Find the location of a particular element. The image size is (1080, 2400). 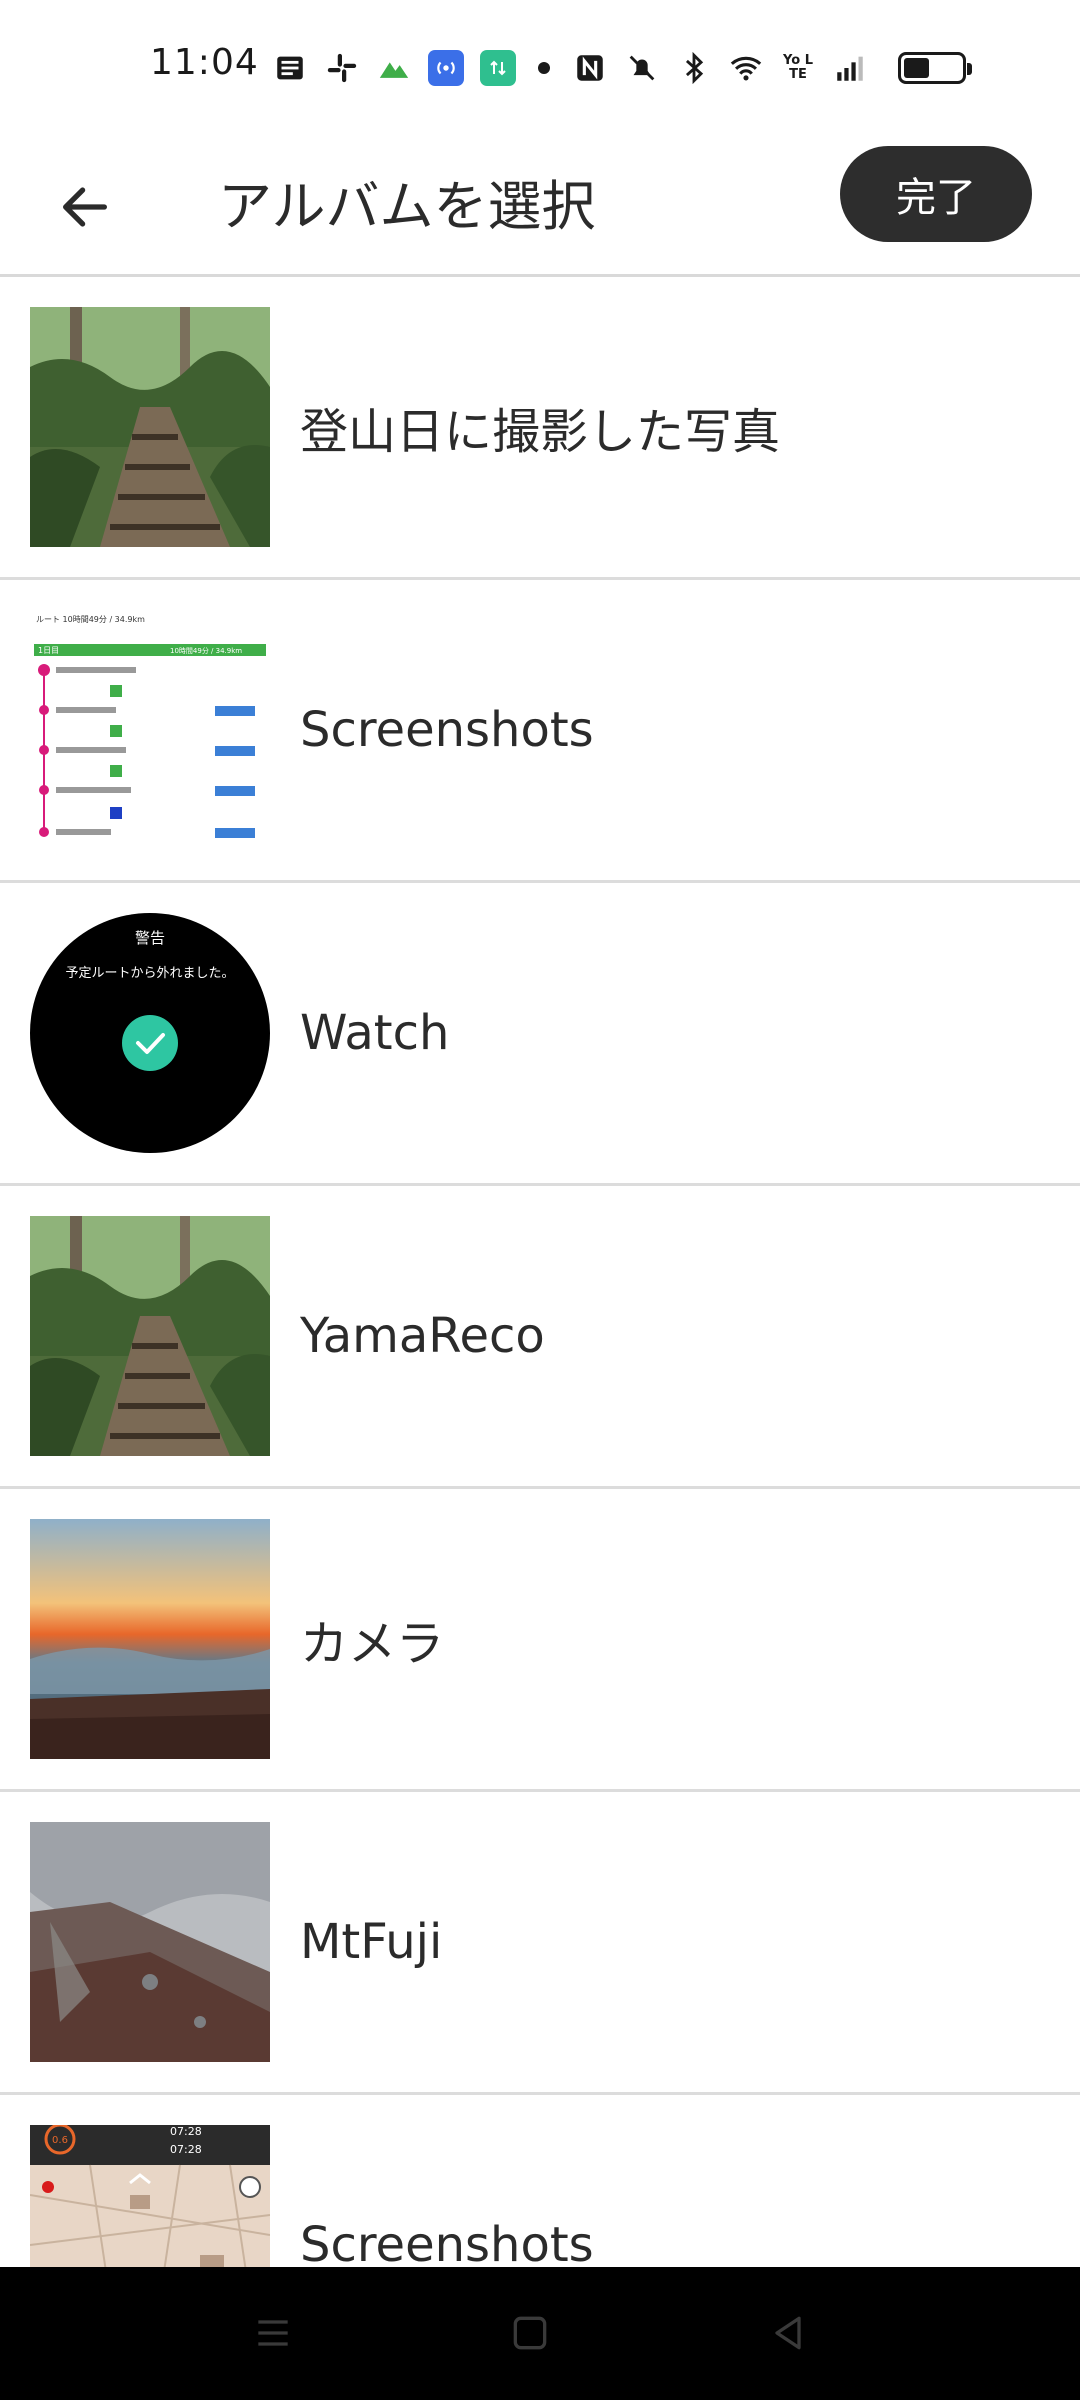

album-item: YamaReco is located at coordinates (540, 1337).